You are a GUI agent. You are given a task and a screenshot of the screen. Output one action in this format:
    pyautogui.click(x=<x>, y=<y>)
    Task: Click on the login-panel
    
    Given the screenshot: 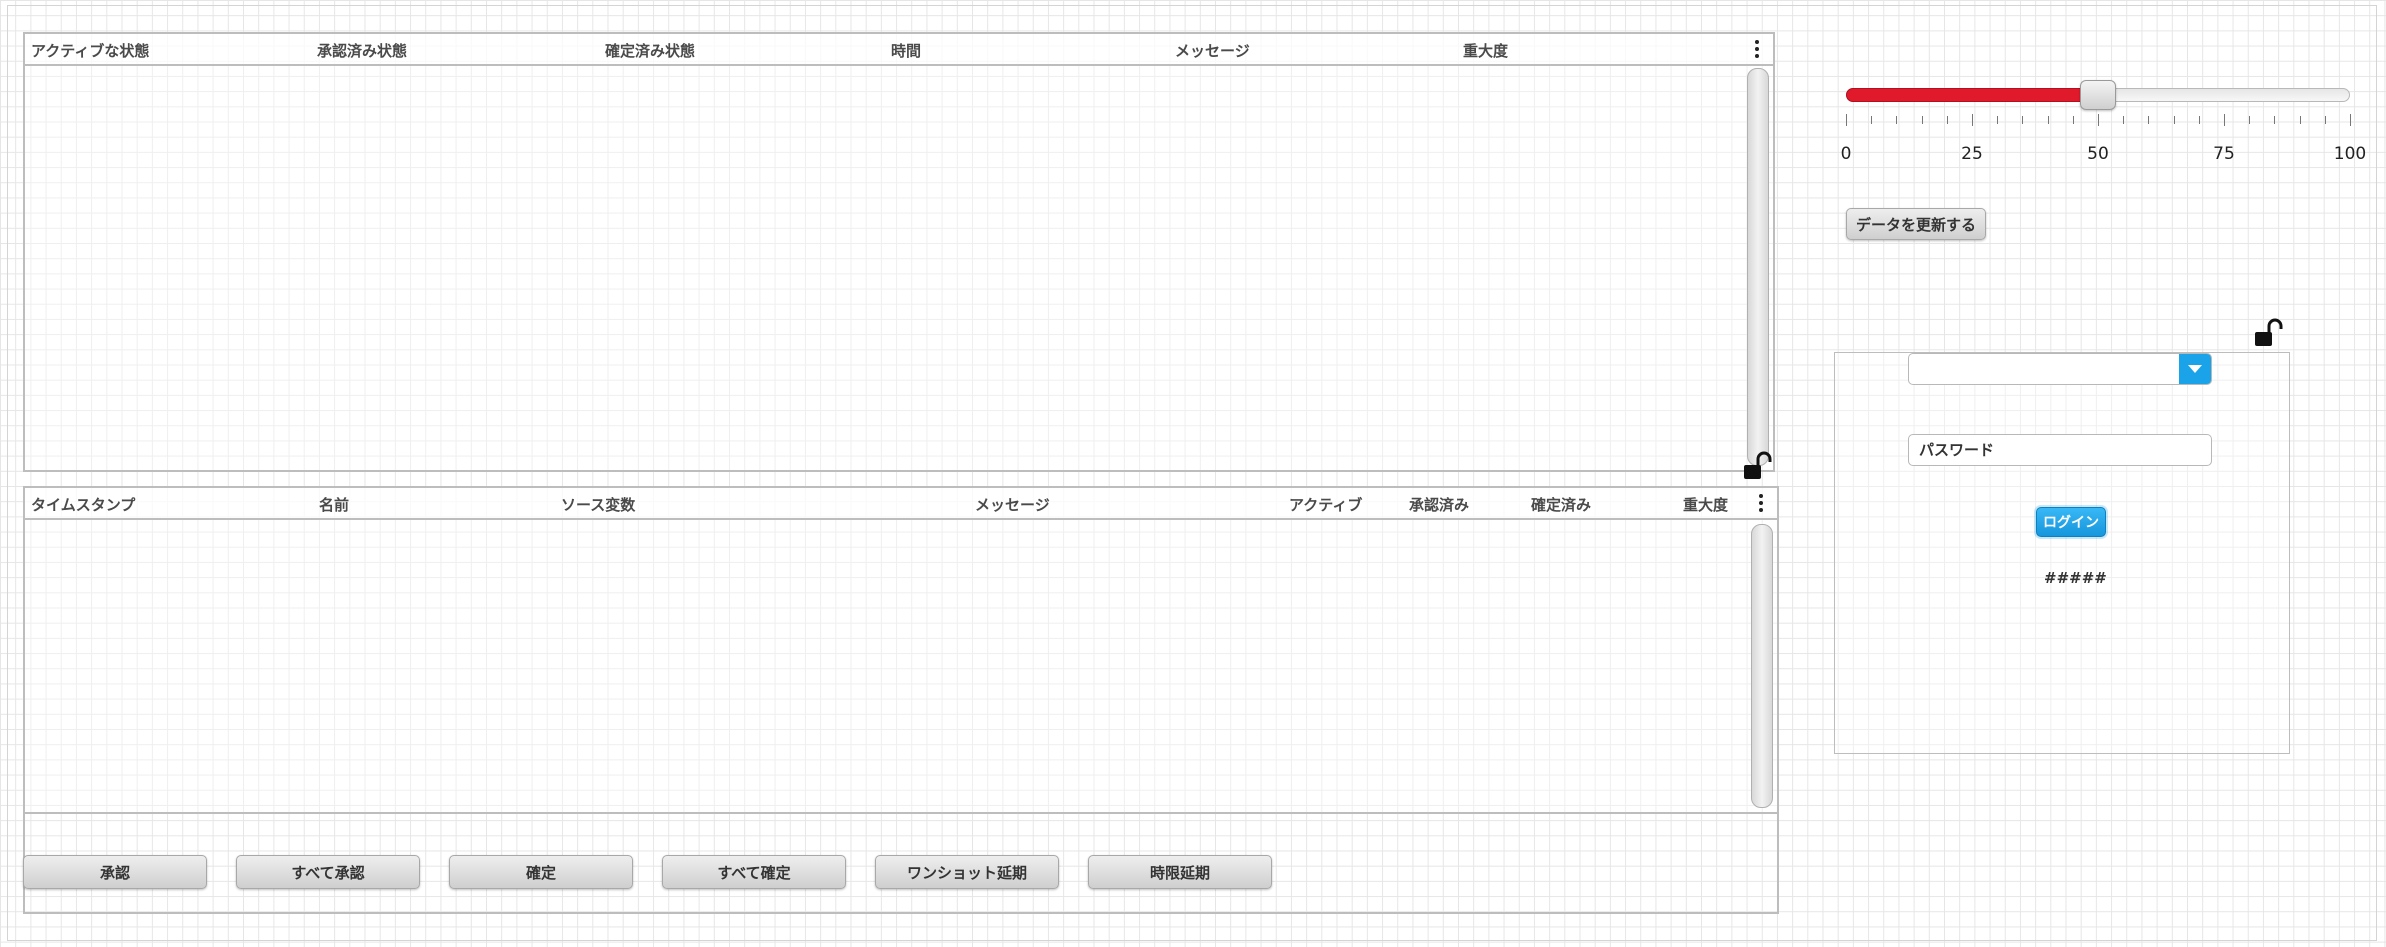 What is the action you would take?
    pyautogui.click(x=2062, y=553)
    